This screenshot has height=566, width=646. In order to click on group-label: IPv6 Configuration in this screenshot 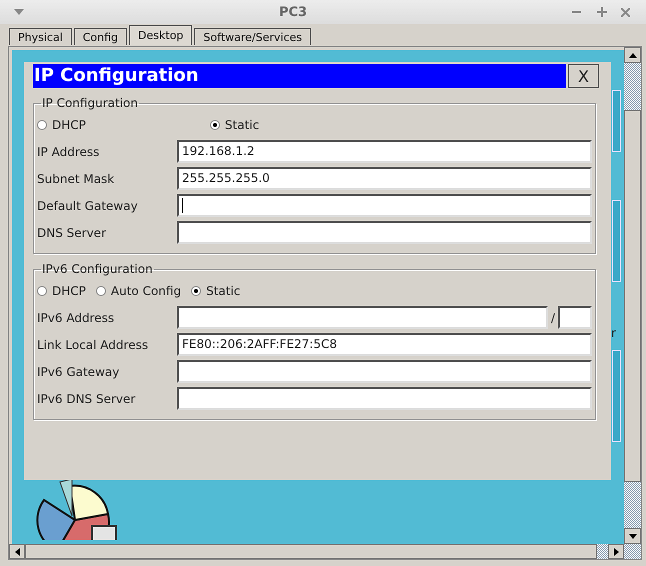, I will do `click(97, 269)`.